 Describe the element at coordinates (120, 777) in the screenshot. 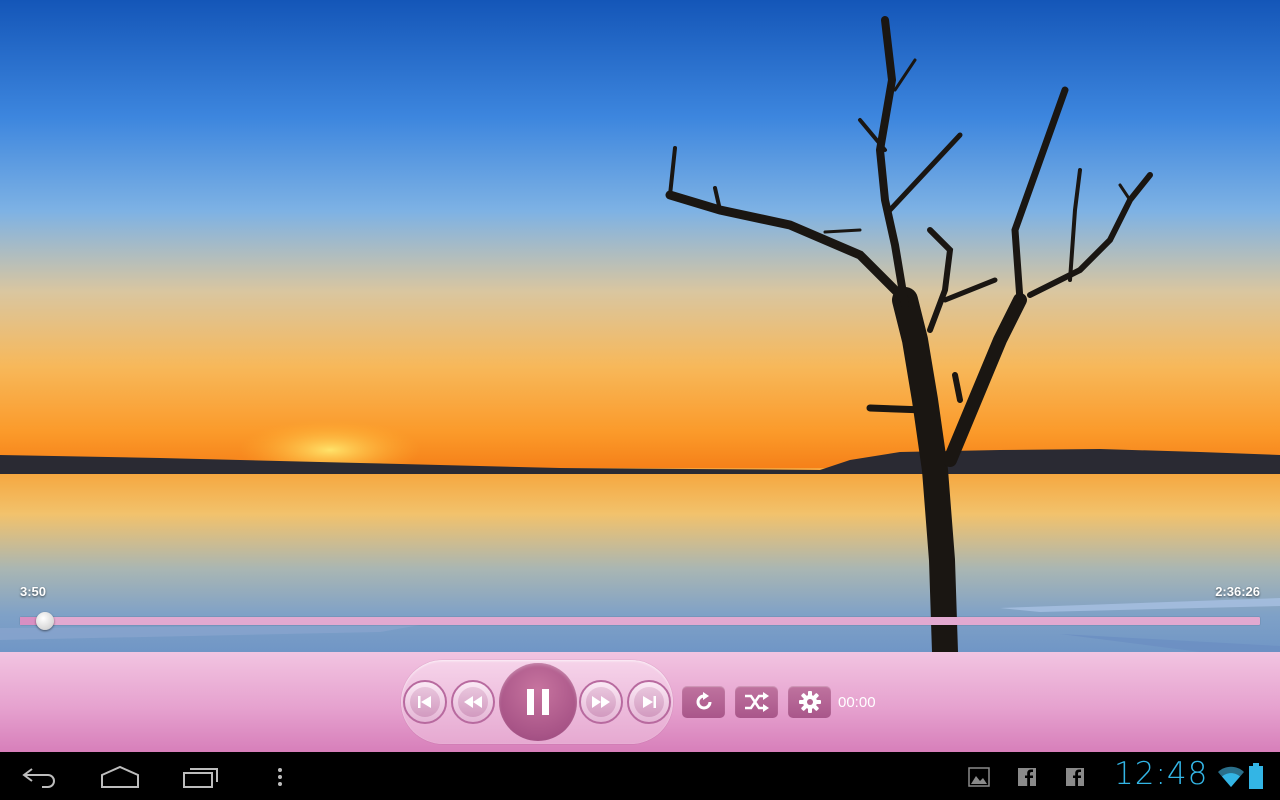

I see `home-icon` at that location.